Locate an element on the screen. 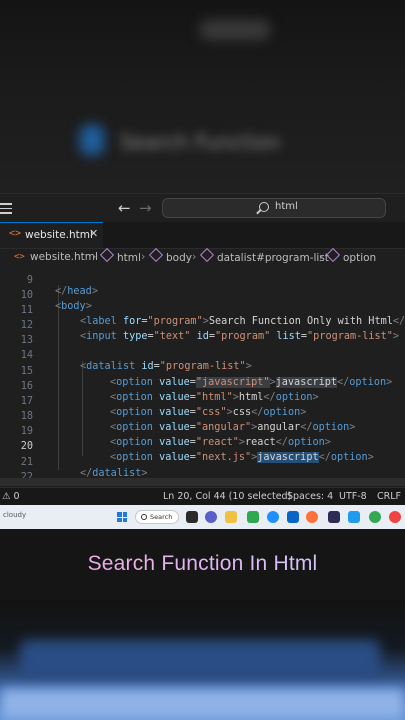  code-line: 17 <option value="css">css</option> is located at coordinates (202, 401).